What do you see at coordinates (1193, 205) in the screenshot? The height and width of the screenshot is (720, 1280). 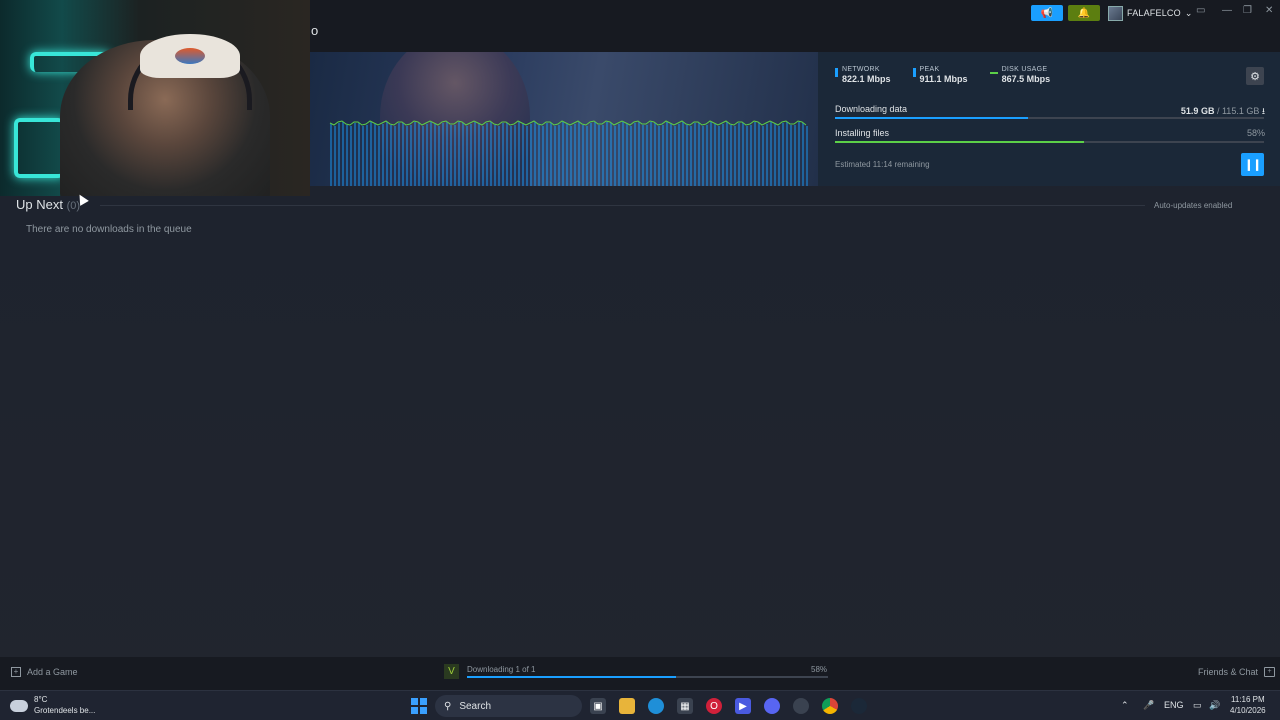 I see `auto-updates-status: Auto-updates enabled` at bounding box center [1193, 205].